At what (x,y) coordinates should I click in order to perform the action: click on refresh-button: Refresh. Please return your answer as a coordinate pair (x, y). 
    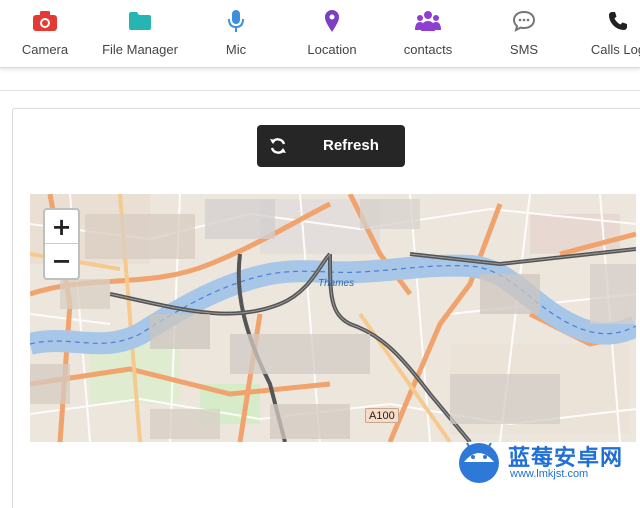
    Looking at the image, I should click on (331, 146).